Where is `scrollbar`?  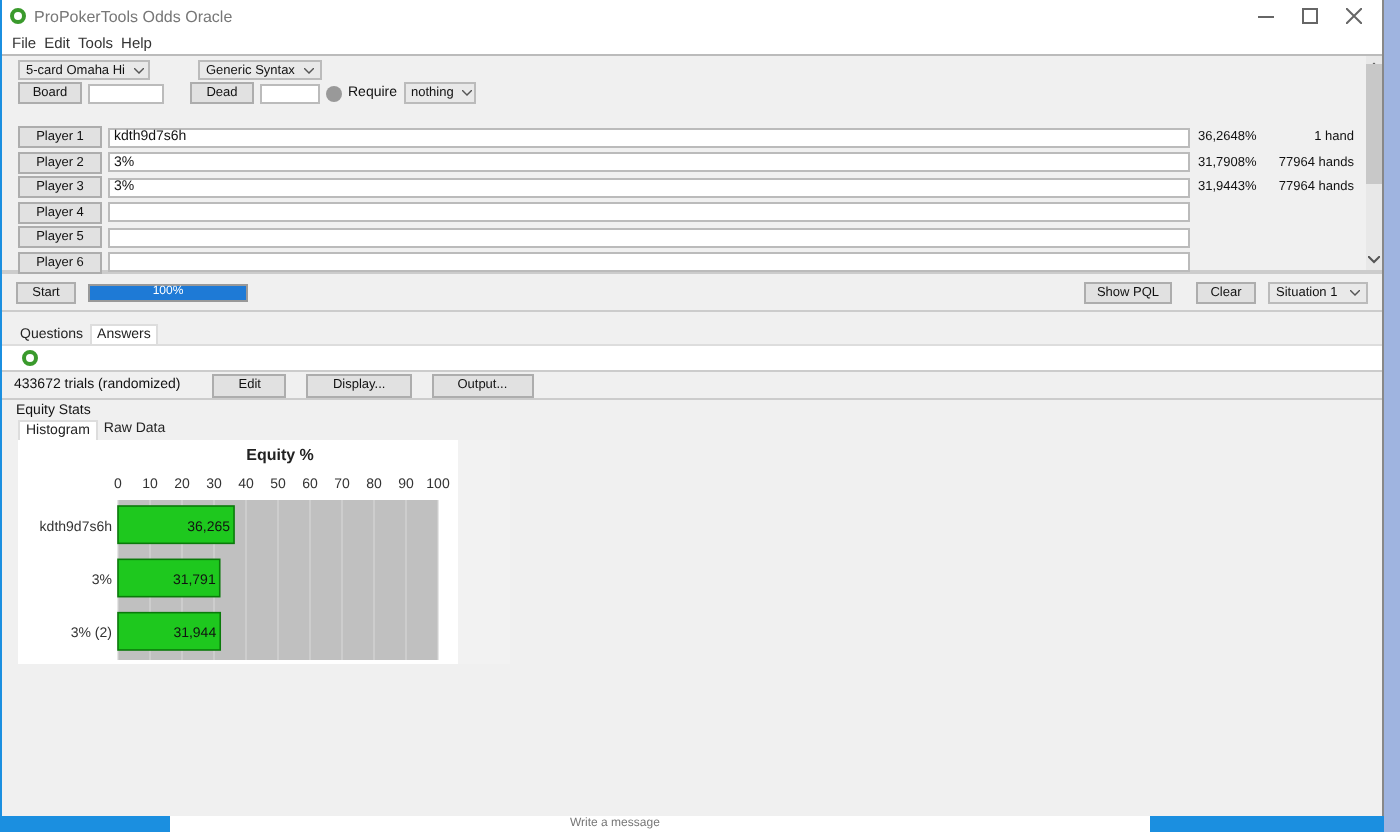
scrollbar is located at coordinates (1374, 163).